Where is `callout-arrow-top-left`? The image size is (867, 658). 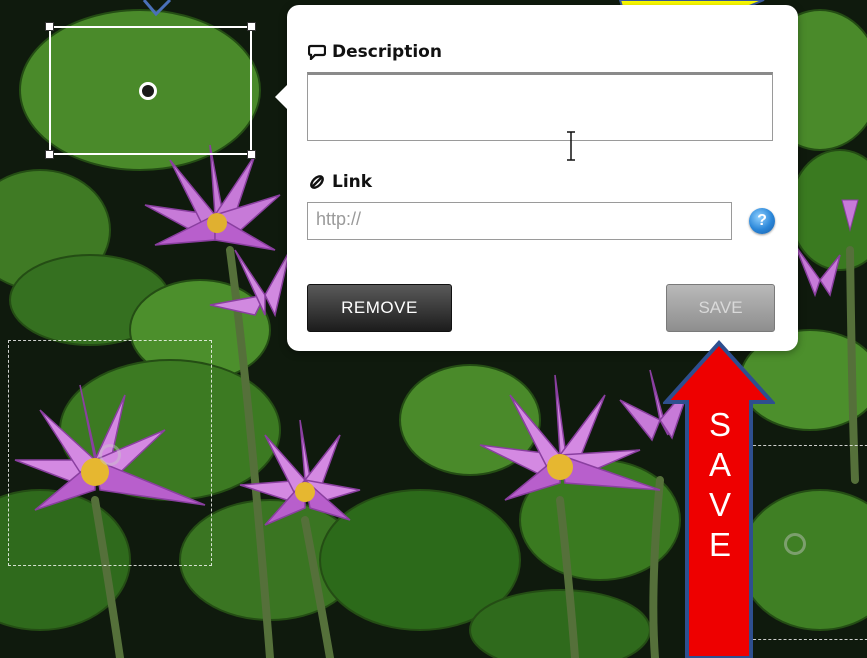
callout-arrow-top-left is located at coordinates (157, 8).